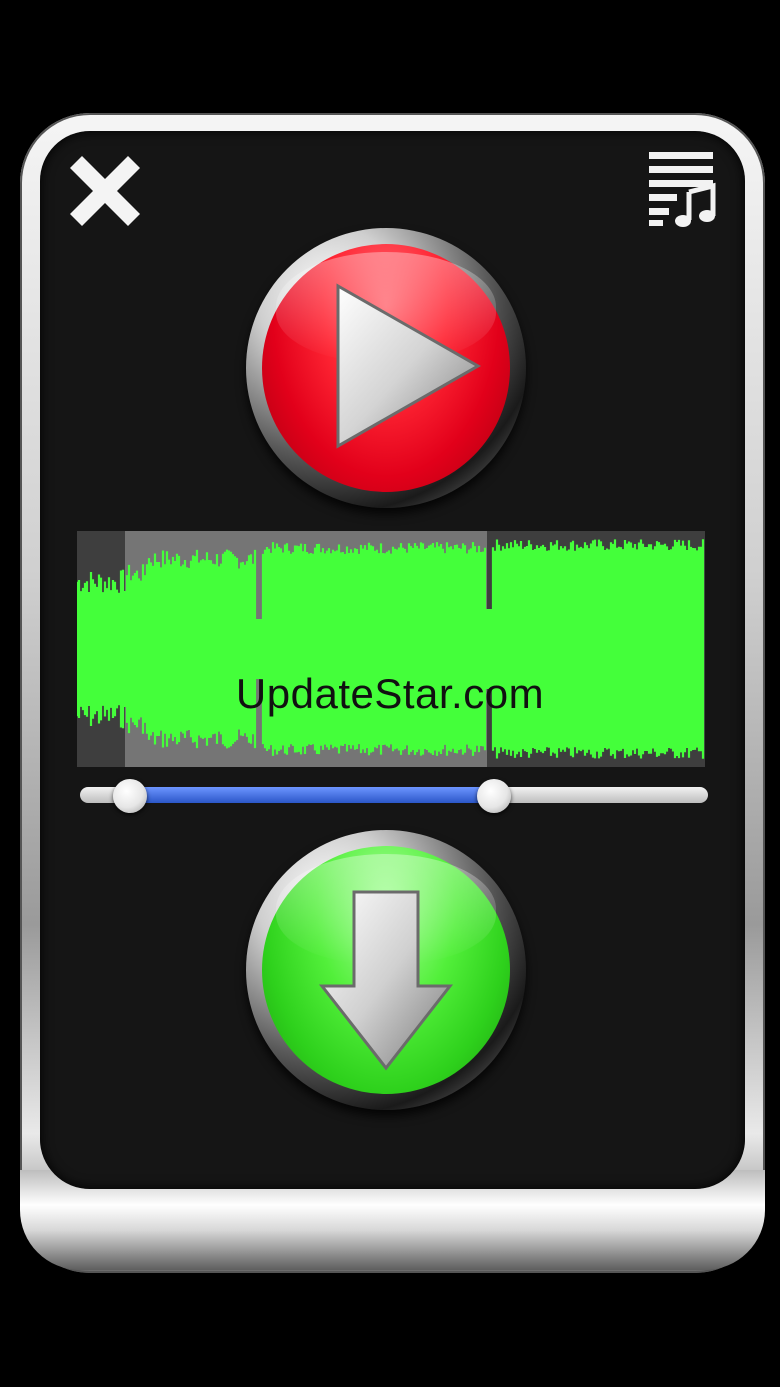 The height and width of the screenshot is (1387, 780). I want to click on download-button, so click(386, 970).